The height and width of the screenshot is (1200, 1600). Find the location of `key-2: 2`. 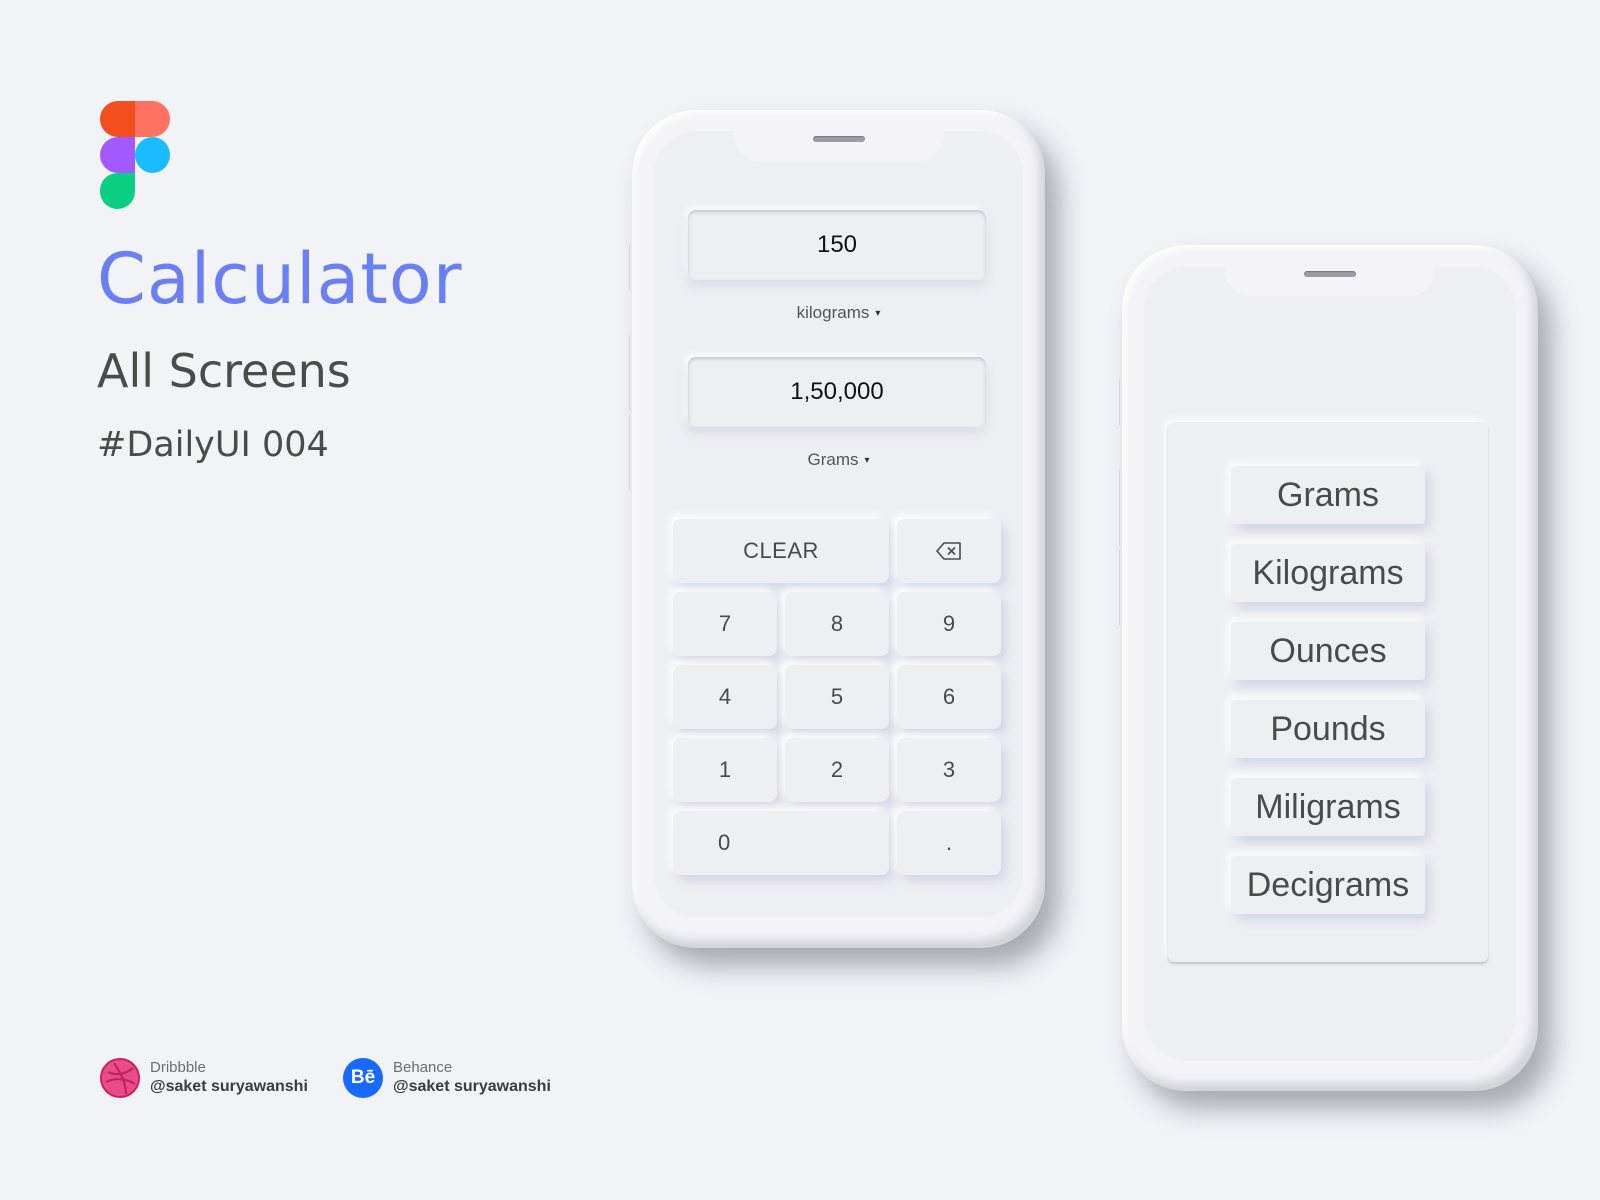

key-2: 2 is located at coordinates (837, 770).